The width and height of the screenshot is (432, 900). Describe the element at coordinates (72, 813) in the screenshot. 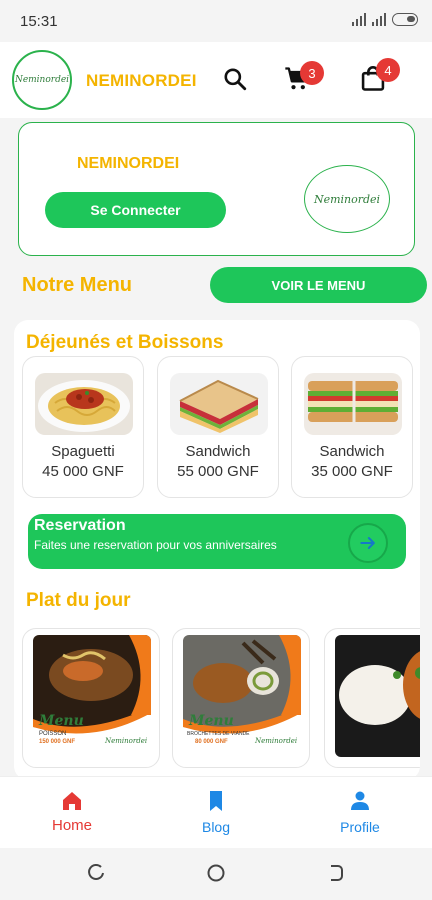

I see `nav-item-home: Home` at that location.